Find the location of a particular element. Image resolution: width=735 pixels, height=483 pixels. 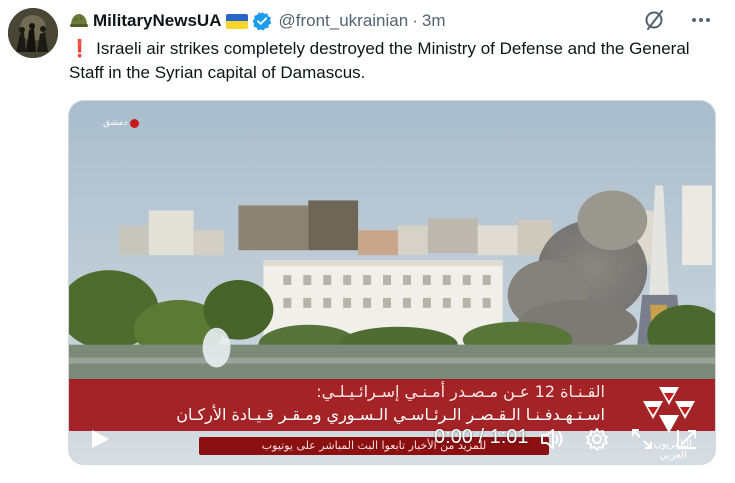

tweet-header: MilitaryNewsUA @front_ukrainian · 3m is located at coordinates (257, 21).